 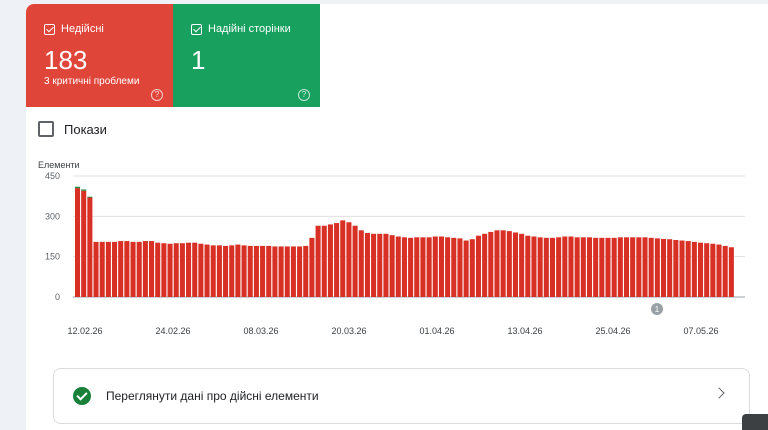 What do you see at coordinates (52, 176) in the screenshot?
I see `y-tick-label: 450` at bounding box center [52, 176].